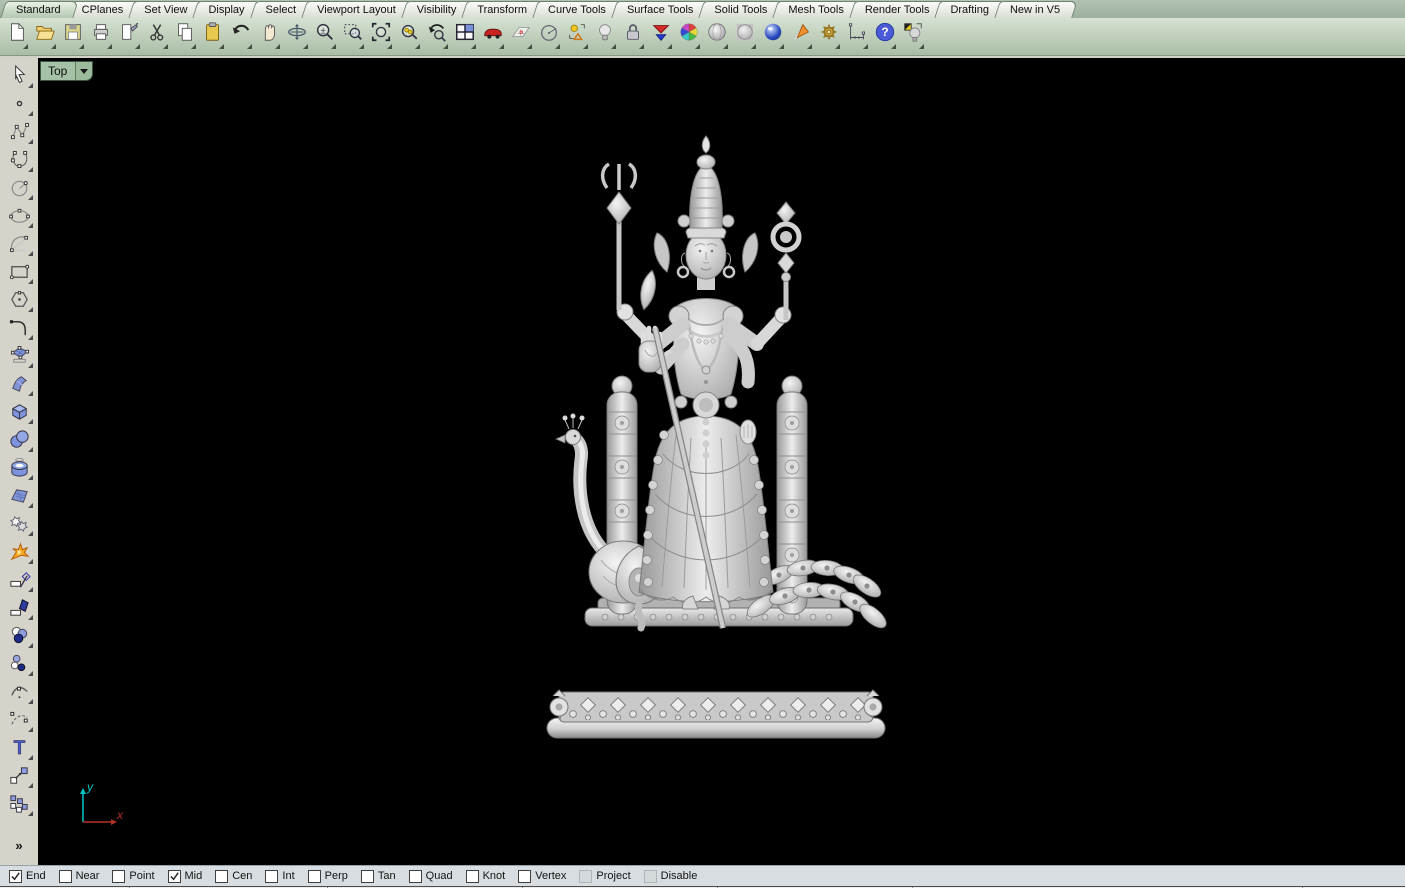 The image size is (1405, 888). What do you see at coordinates (222, 876) in the screenshot?
I see `osnap-cen-checkbox` at bounding box center [222, 876].